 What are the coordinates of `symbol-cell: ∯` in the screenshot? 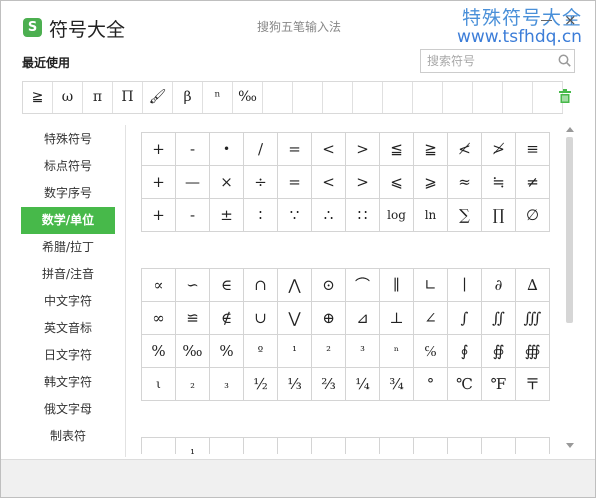 It's located at (499, 351).